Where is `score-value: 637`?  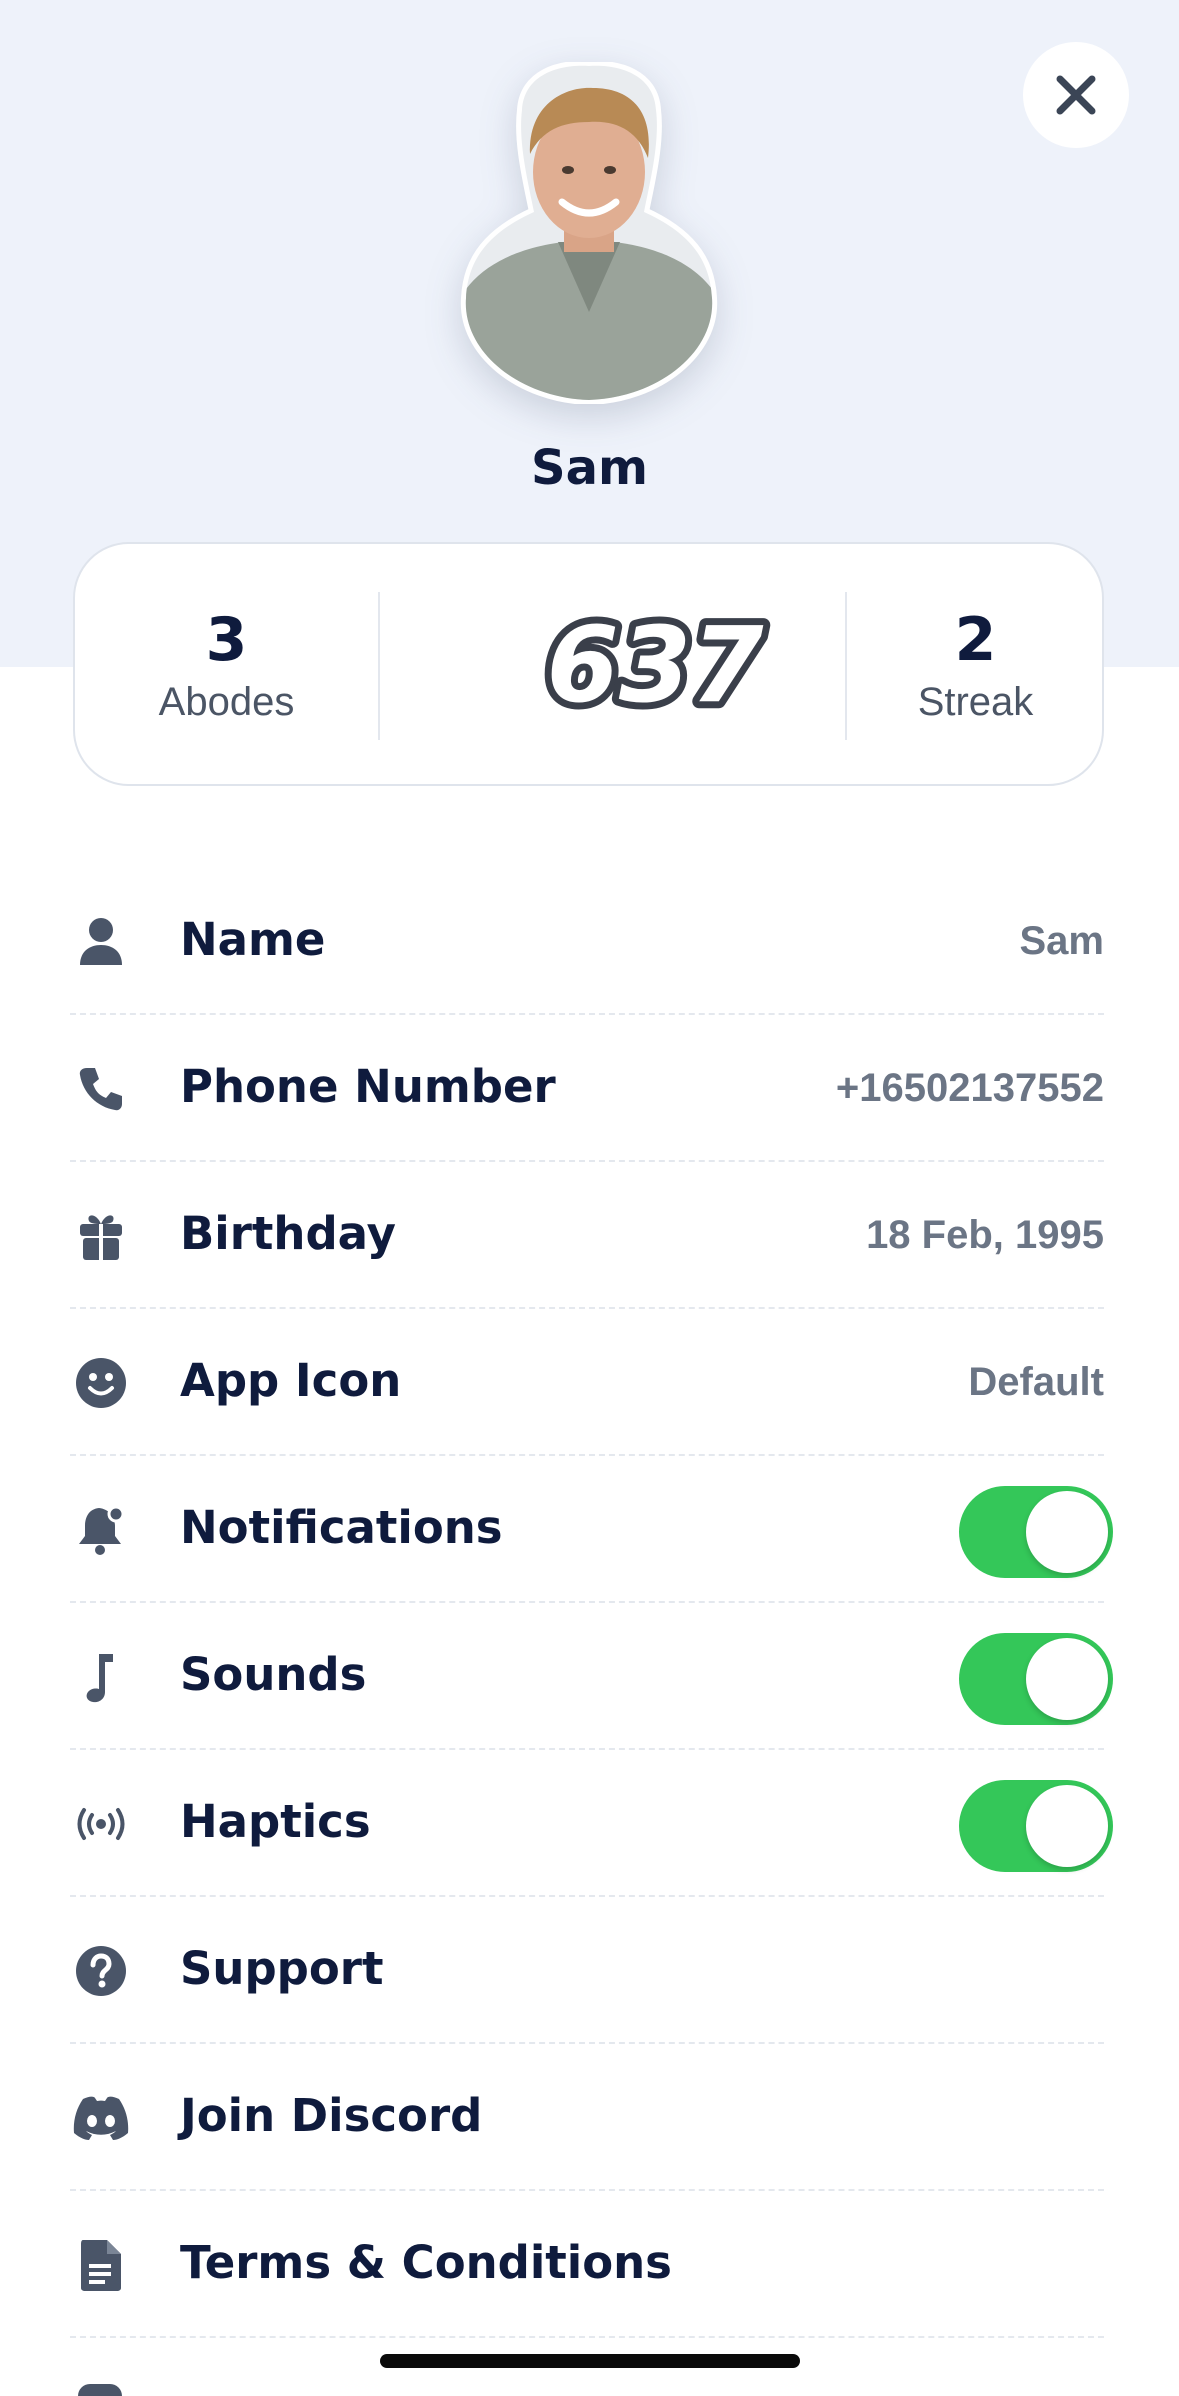 score-value: 637 is located at coordinates (655, 665).